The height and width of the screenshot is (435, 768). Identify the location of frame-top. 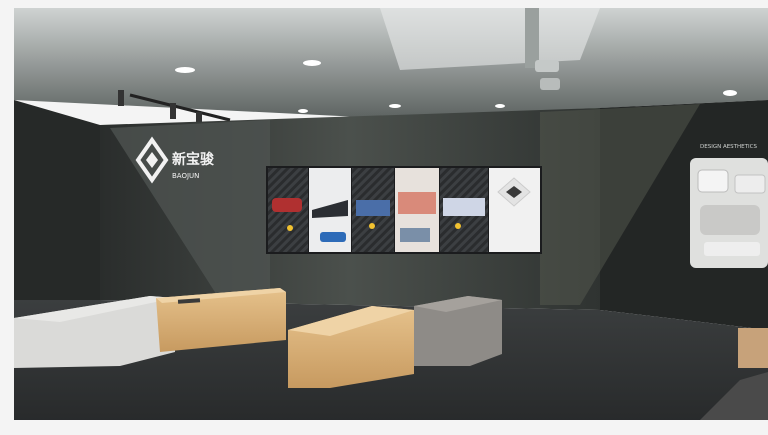
(384, 4).